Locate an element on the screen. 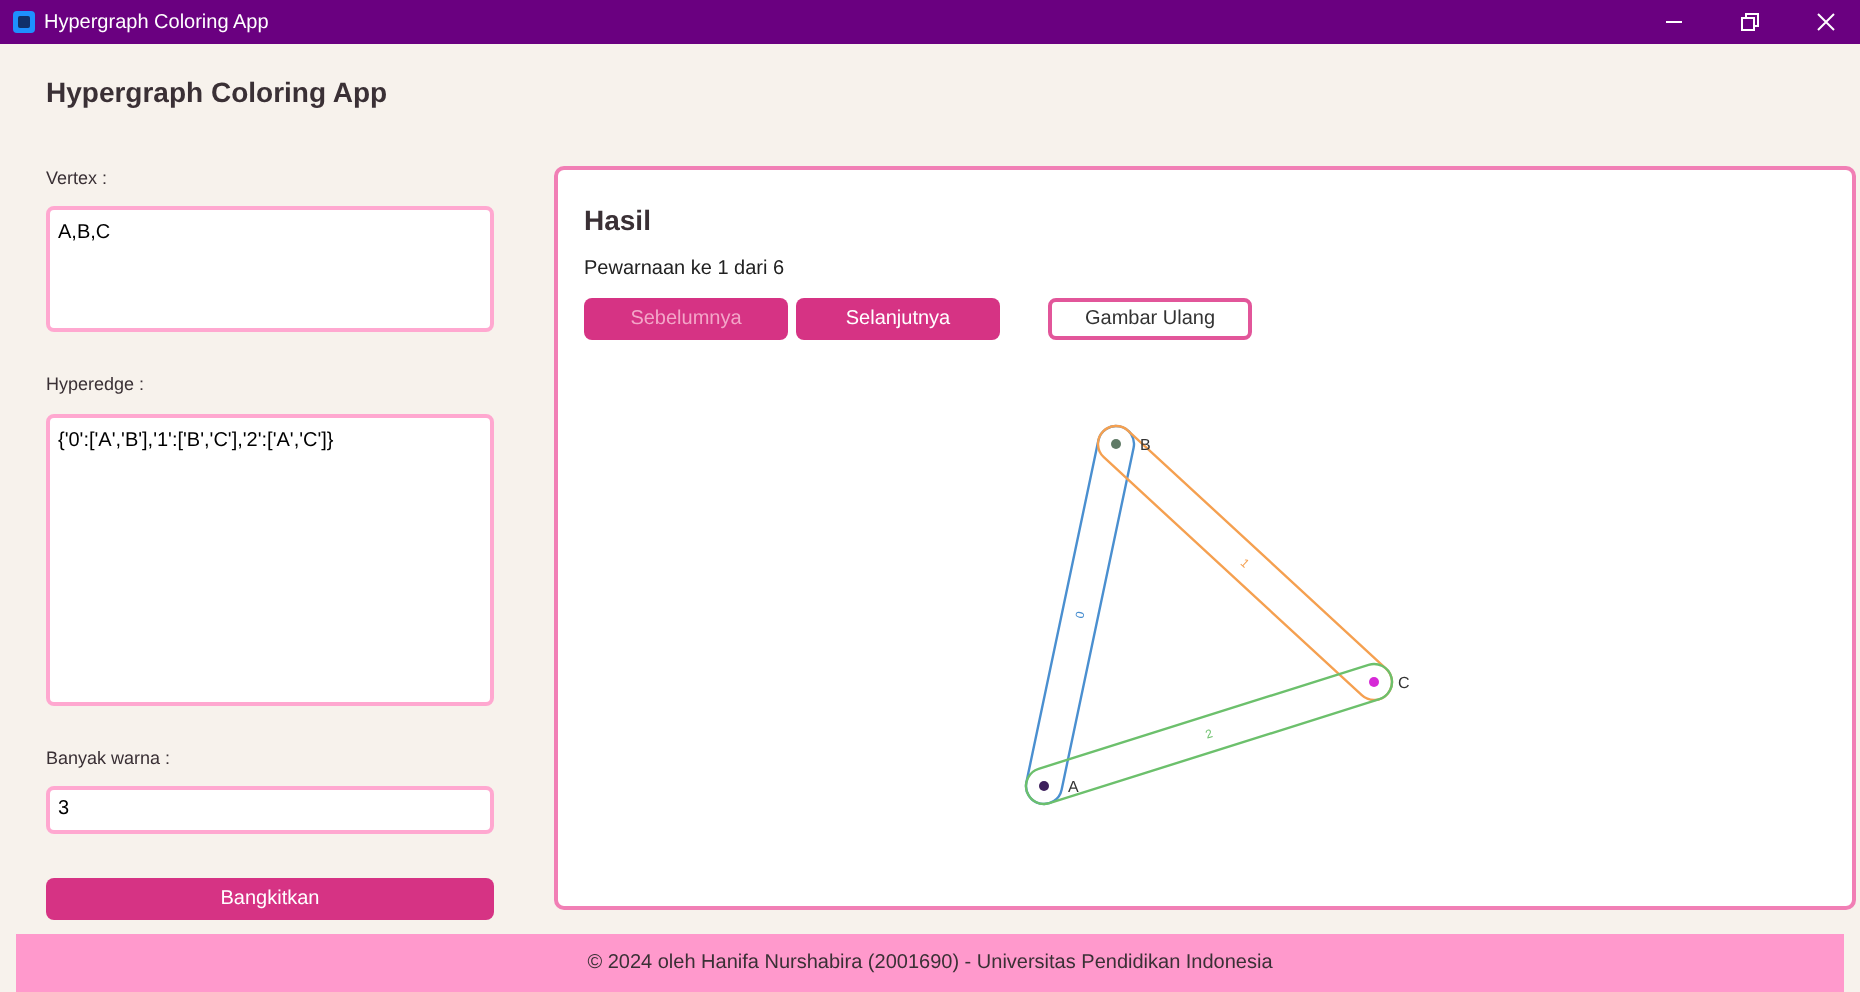 Image resolution: width=1860 pixels, height=992 pixels. next-button: Selanjutnya is located at coordinates (898, 319).